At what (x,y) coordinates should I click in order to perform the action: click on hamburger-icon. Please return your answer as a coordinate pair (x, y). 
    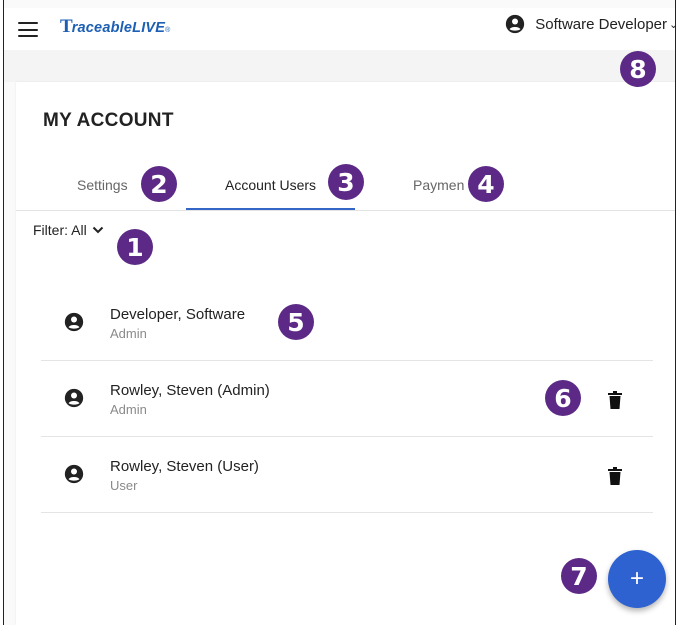
    Looking at the image, I should click on (28, 29).